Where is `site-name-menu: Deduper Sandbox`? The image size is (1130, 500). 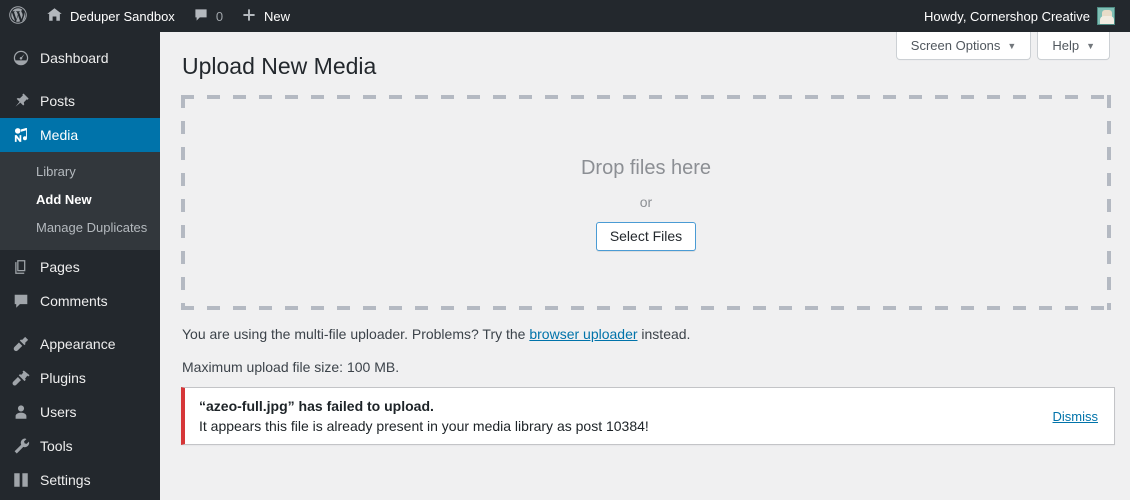
site-name-menu: Deduper Sandbox is located at coordinates (110, 16).